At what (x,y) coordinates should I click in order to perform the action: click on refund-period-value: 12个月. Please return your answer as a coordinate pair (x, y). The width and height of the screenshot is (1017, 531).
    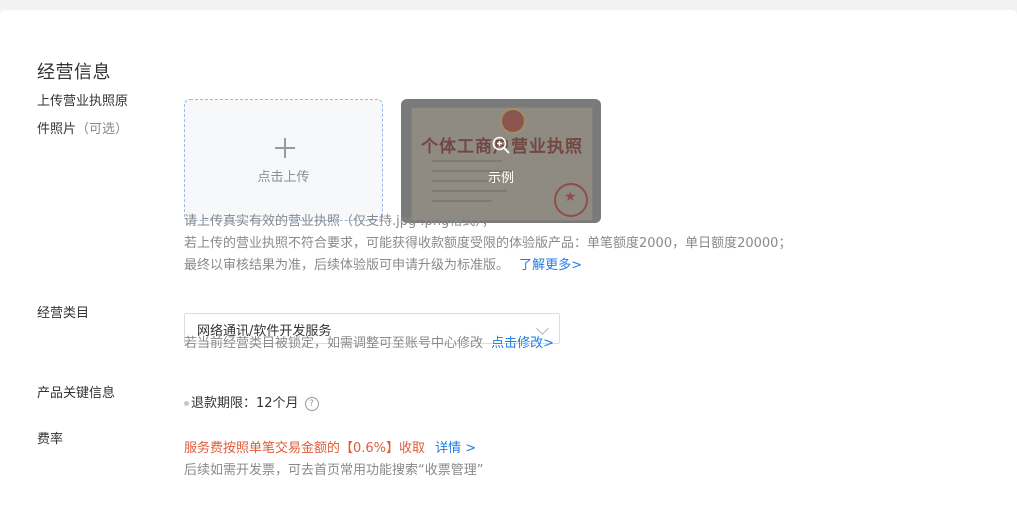
    Looking at the image, I should click on (277, 403).